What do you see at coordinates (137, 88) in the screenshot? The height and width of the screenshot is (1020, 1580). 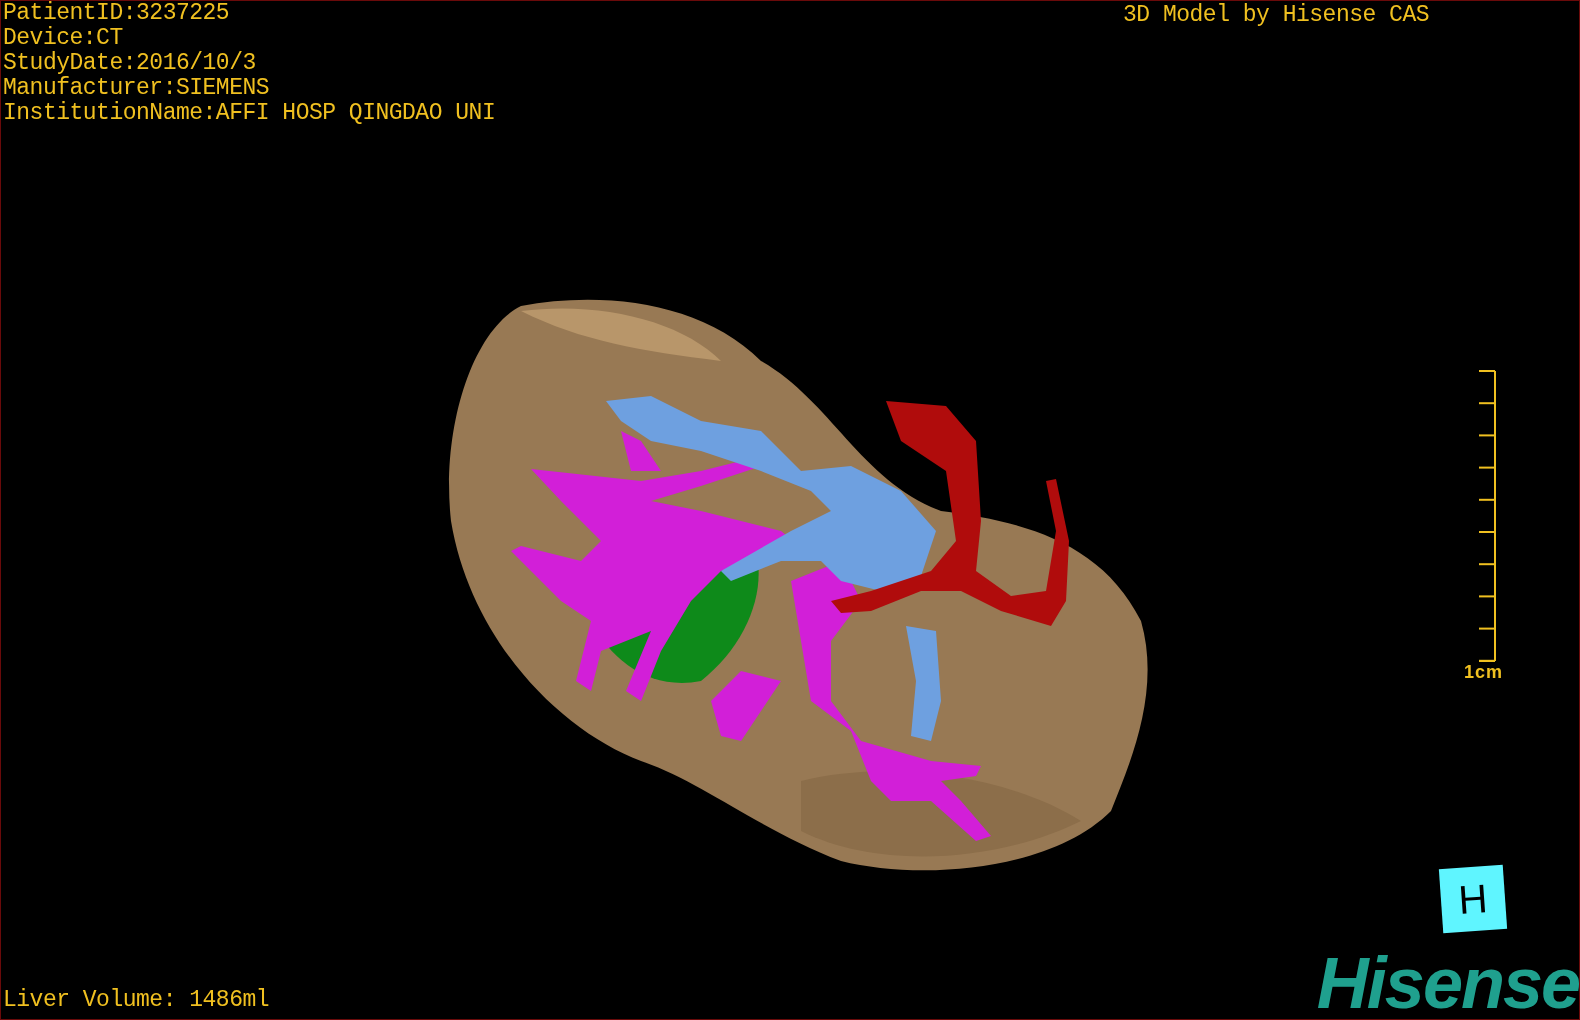 I see `study-info-text: Manufacturer:SIEMENS` at bounding box center [137, 88].